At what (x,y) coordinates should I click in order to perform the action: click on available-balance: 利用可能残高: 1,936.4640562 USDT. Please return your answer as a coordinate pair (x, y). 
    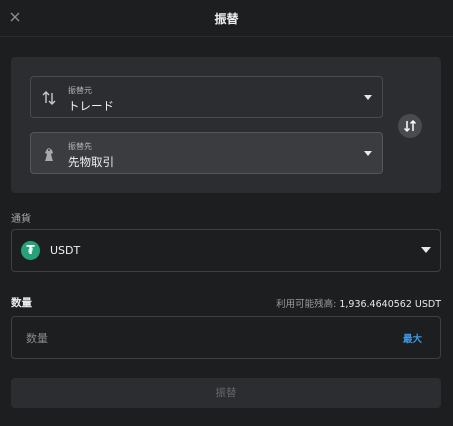
    Looking at the image, I should click on (358, 303).